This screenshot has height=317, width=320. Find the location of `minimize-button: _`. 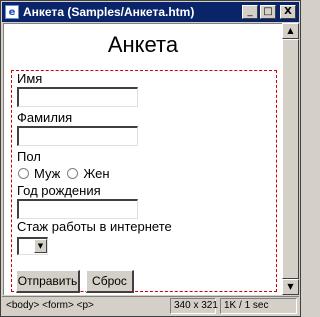

minimize-button: _ is located at coordinates (250, 12).